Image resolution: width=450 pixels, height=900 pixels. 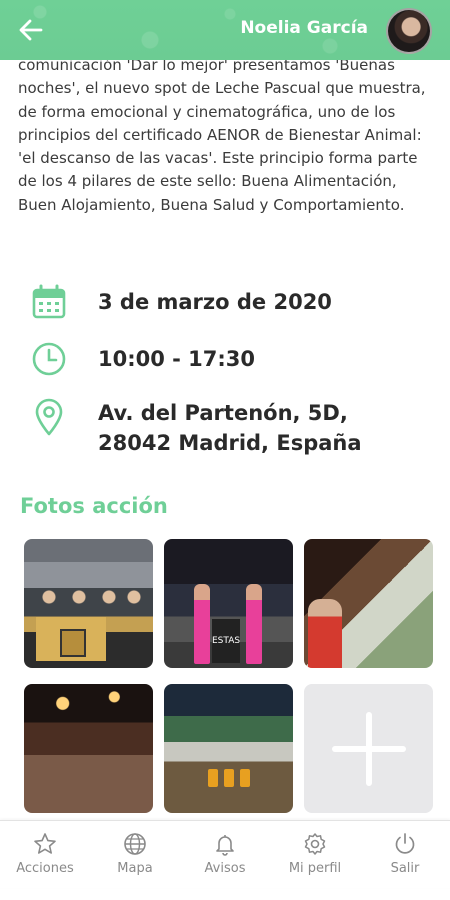 What do you see at coordinates (94, 506) in the screenshot?
I see `photos-section-title: Fotos acción` at bounding box center [94, 506].